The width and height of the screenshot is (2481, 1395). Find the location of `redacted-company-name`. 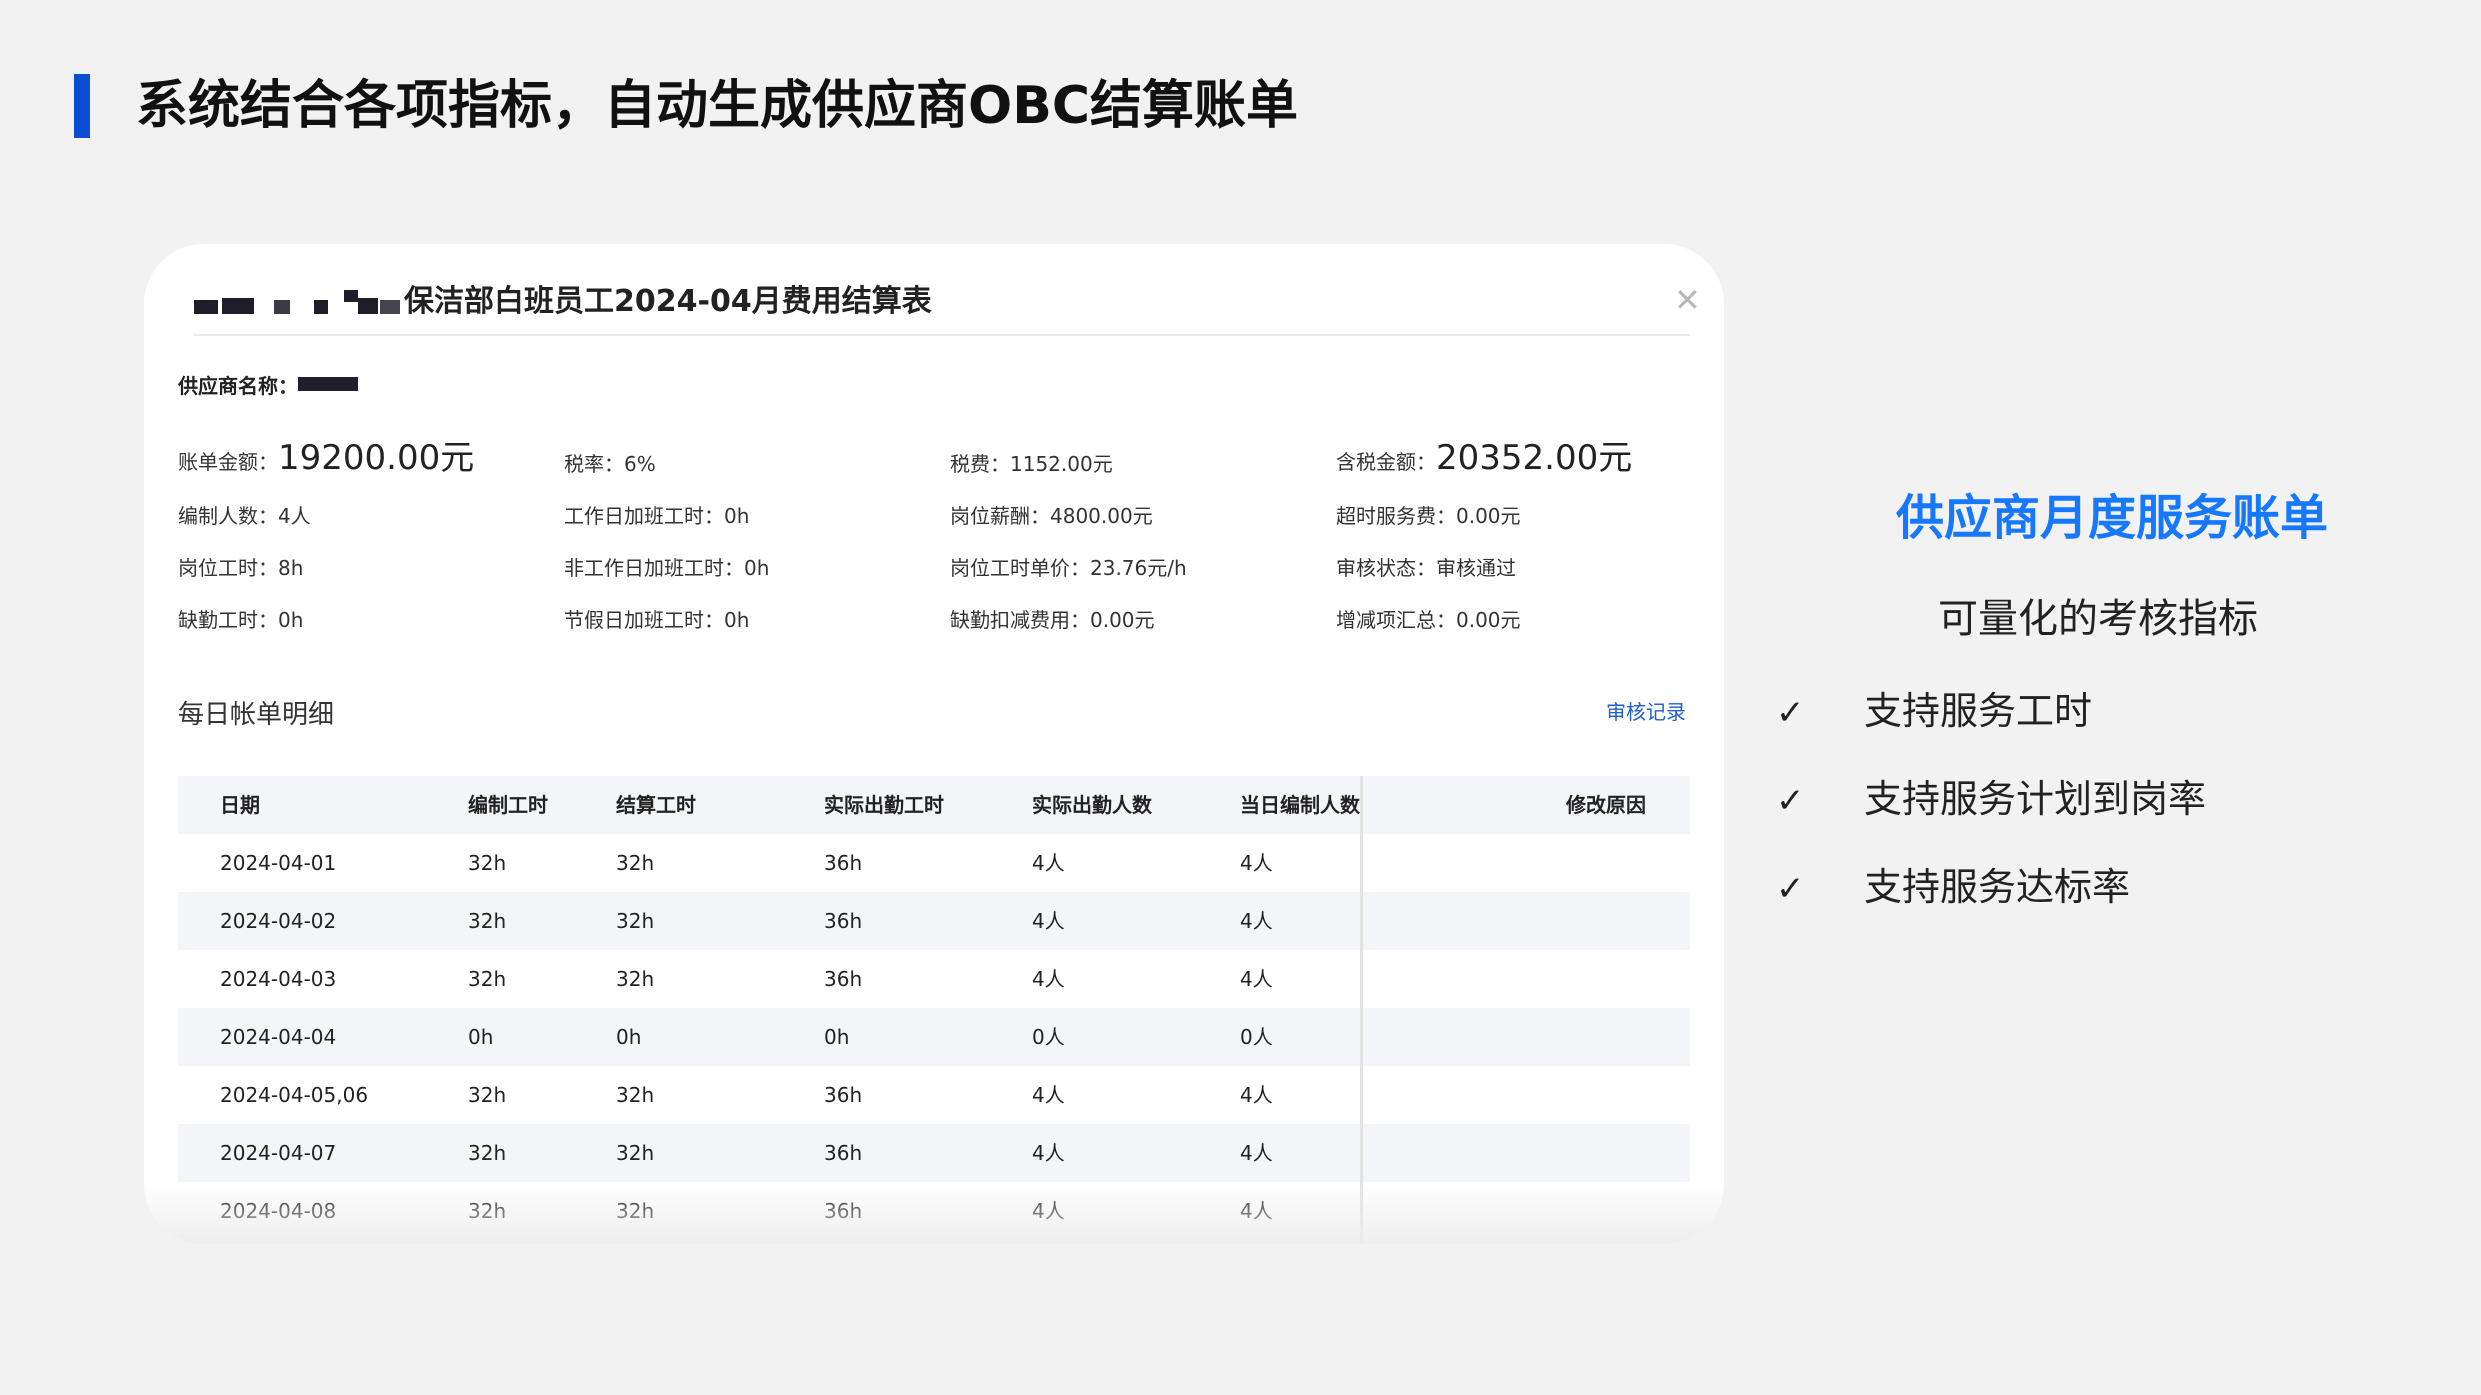

redacted-company-name is located at coordinates (299, 302).